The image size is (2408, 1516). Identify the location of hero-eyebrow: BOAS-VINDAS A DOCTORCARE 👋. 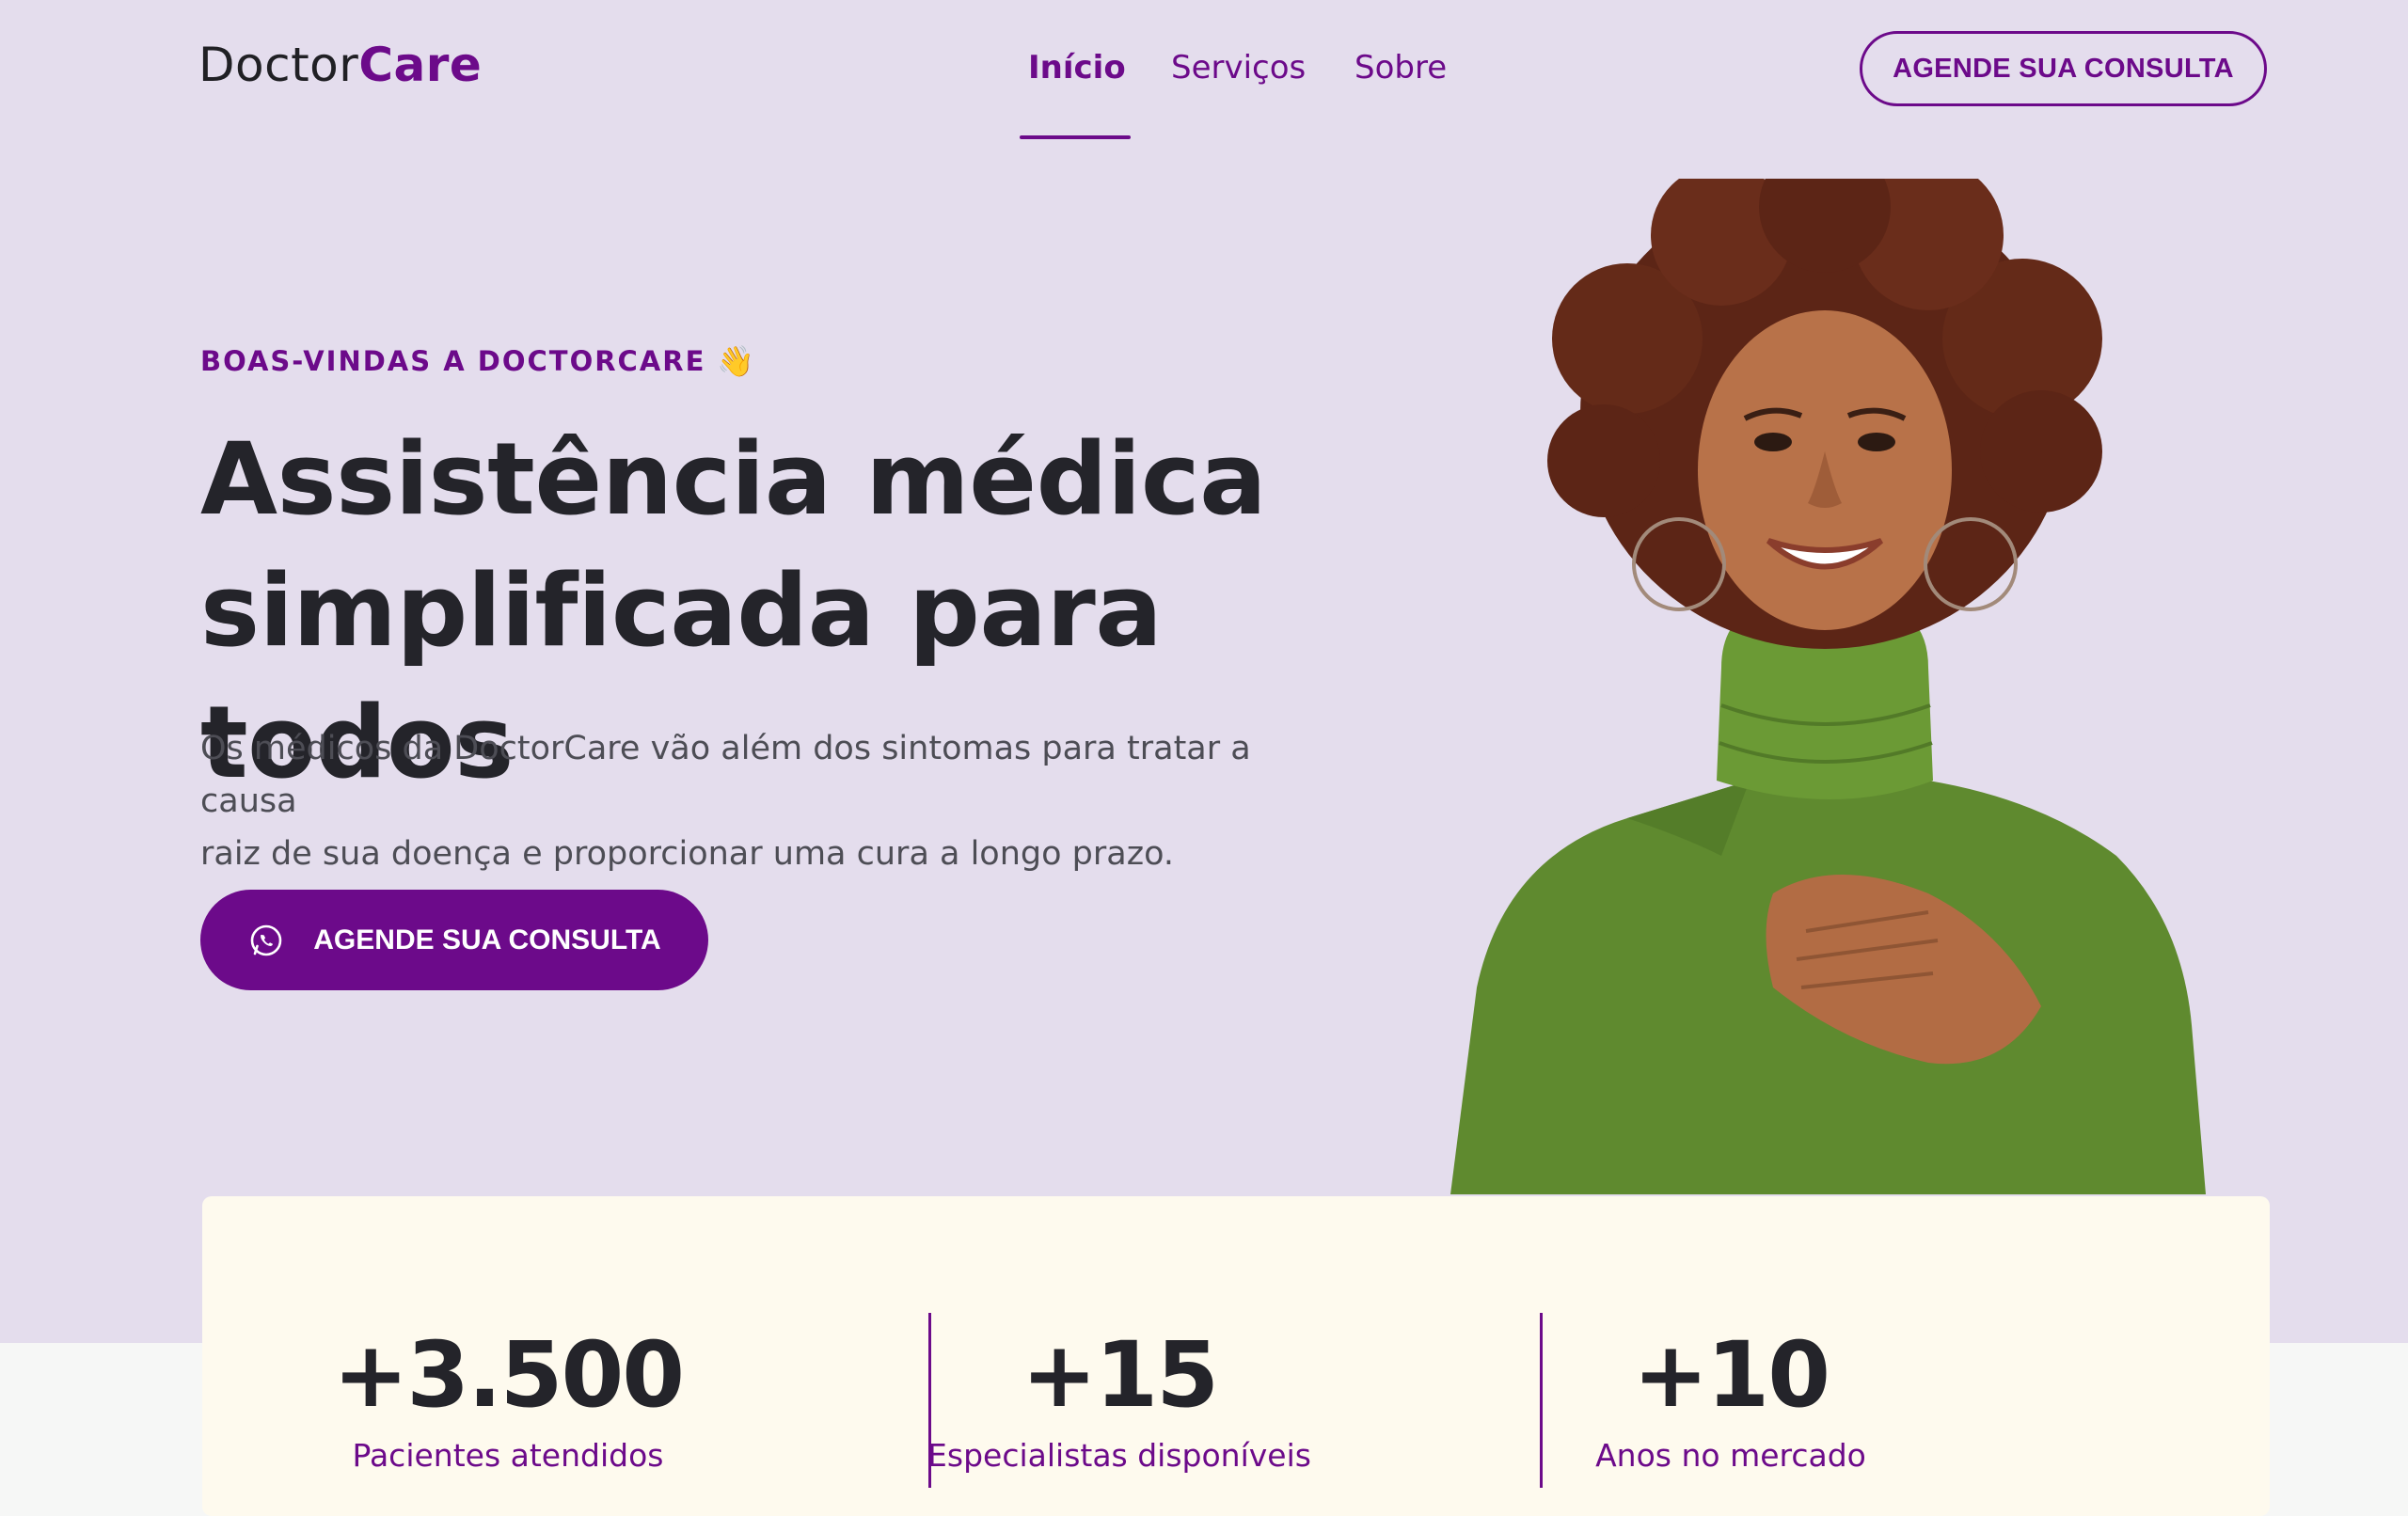
(478, 361).